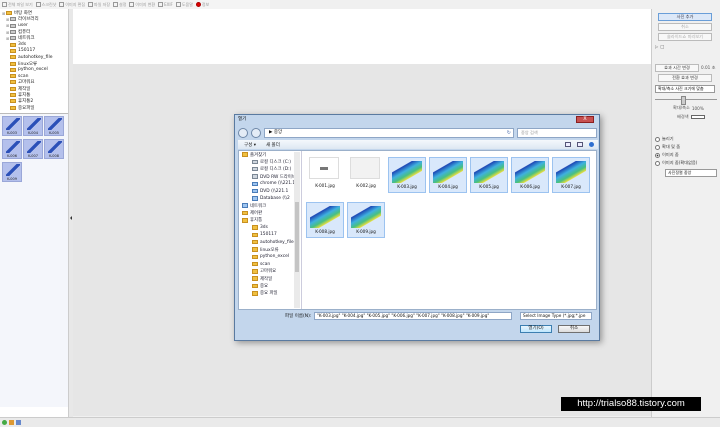  Describe the element at coordinates (12, 172) in the screenshot. I see `thumbnail: K-009` at that location.